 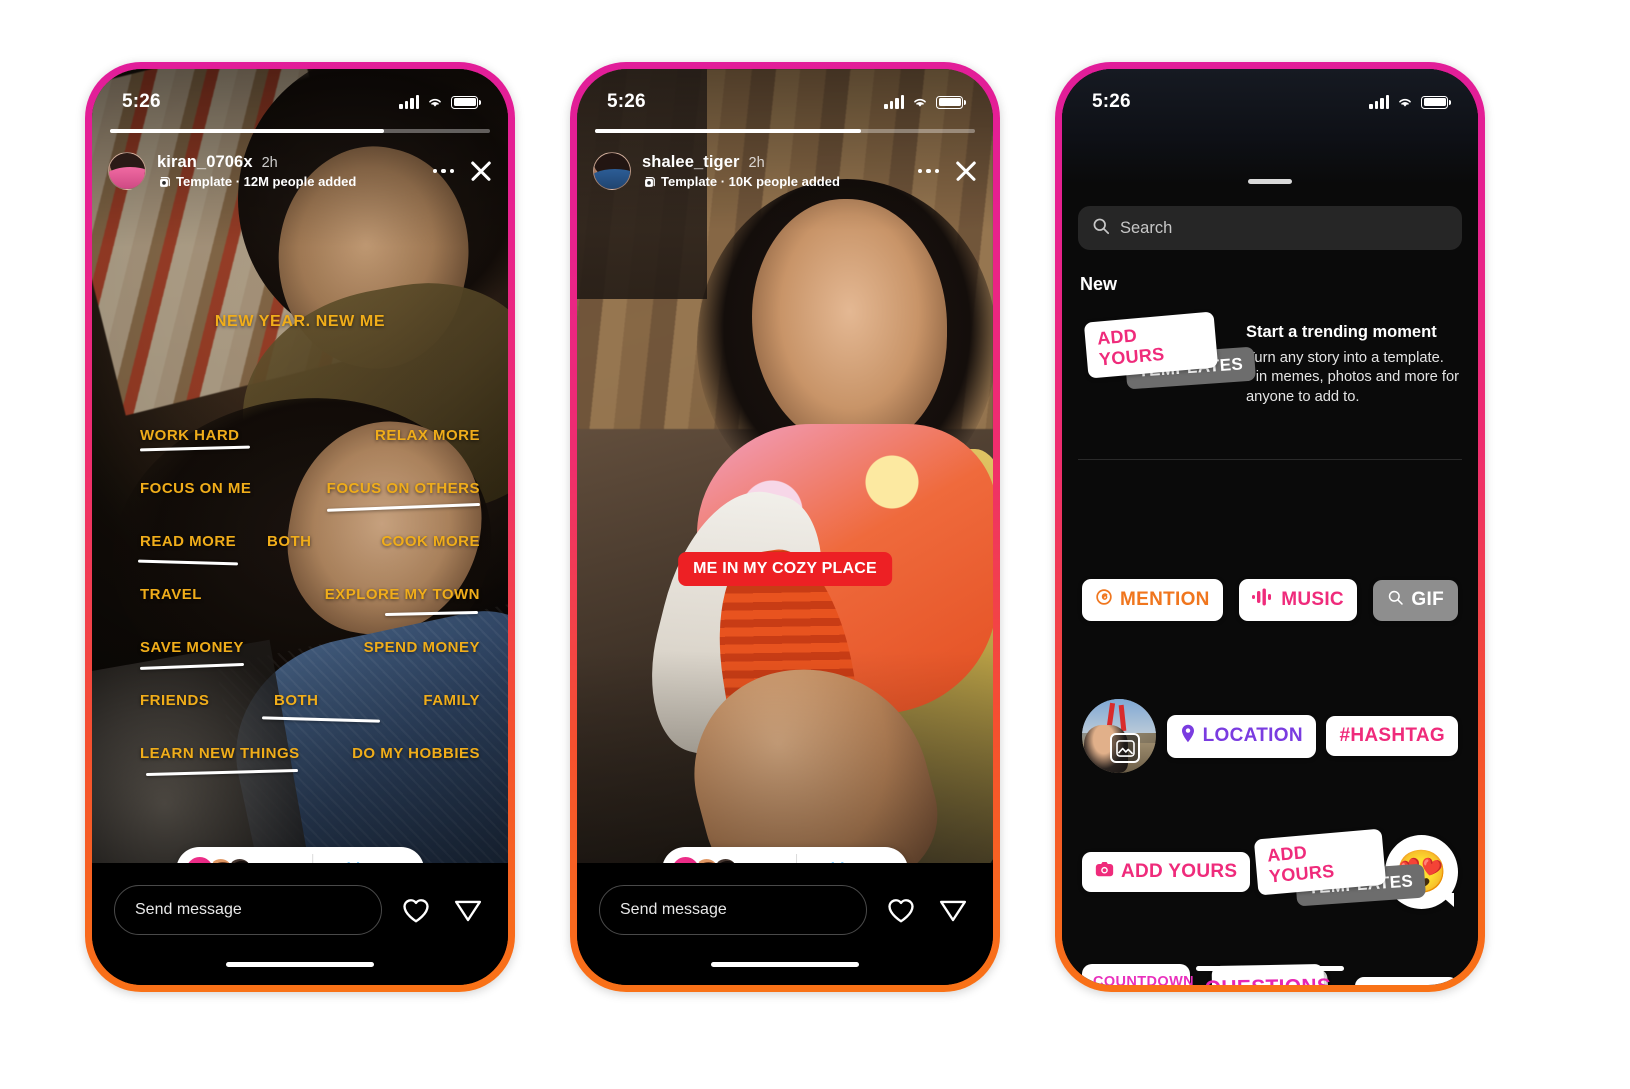 I want to click on hashtag-sticker-button: #HASHTAG, so click(x=1392, y=736).